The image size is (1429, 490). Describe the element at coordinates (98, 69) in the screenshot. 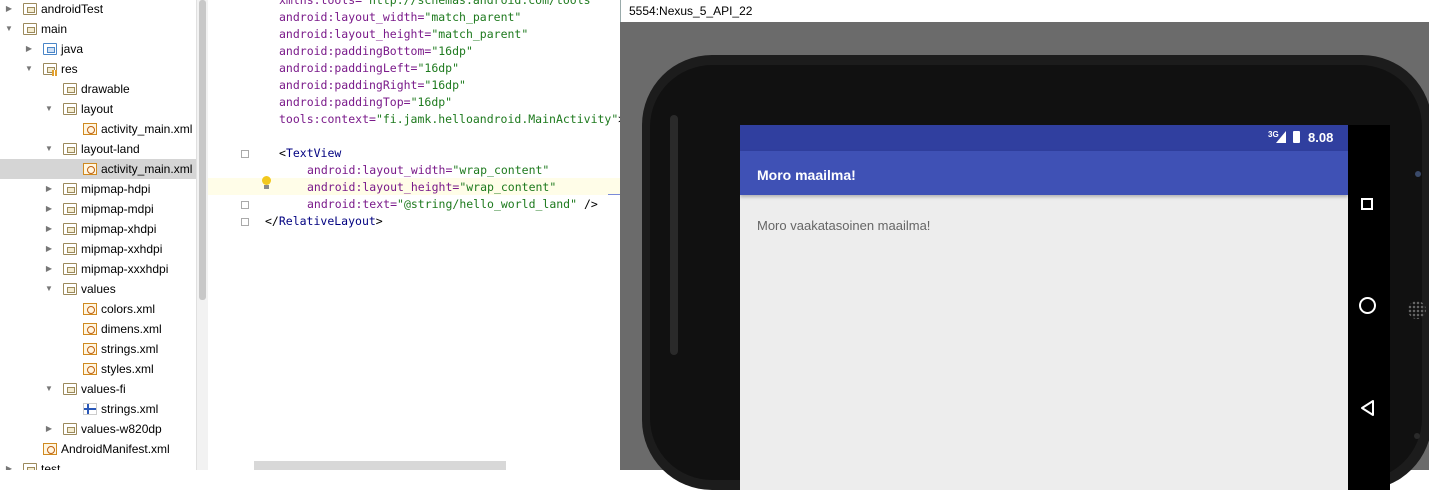

I see `tree-item-res: ▼ res` at that location.